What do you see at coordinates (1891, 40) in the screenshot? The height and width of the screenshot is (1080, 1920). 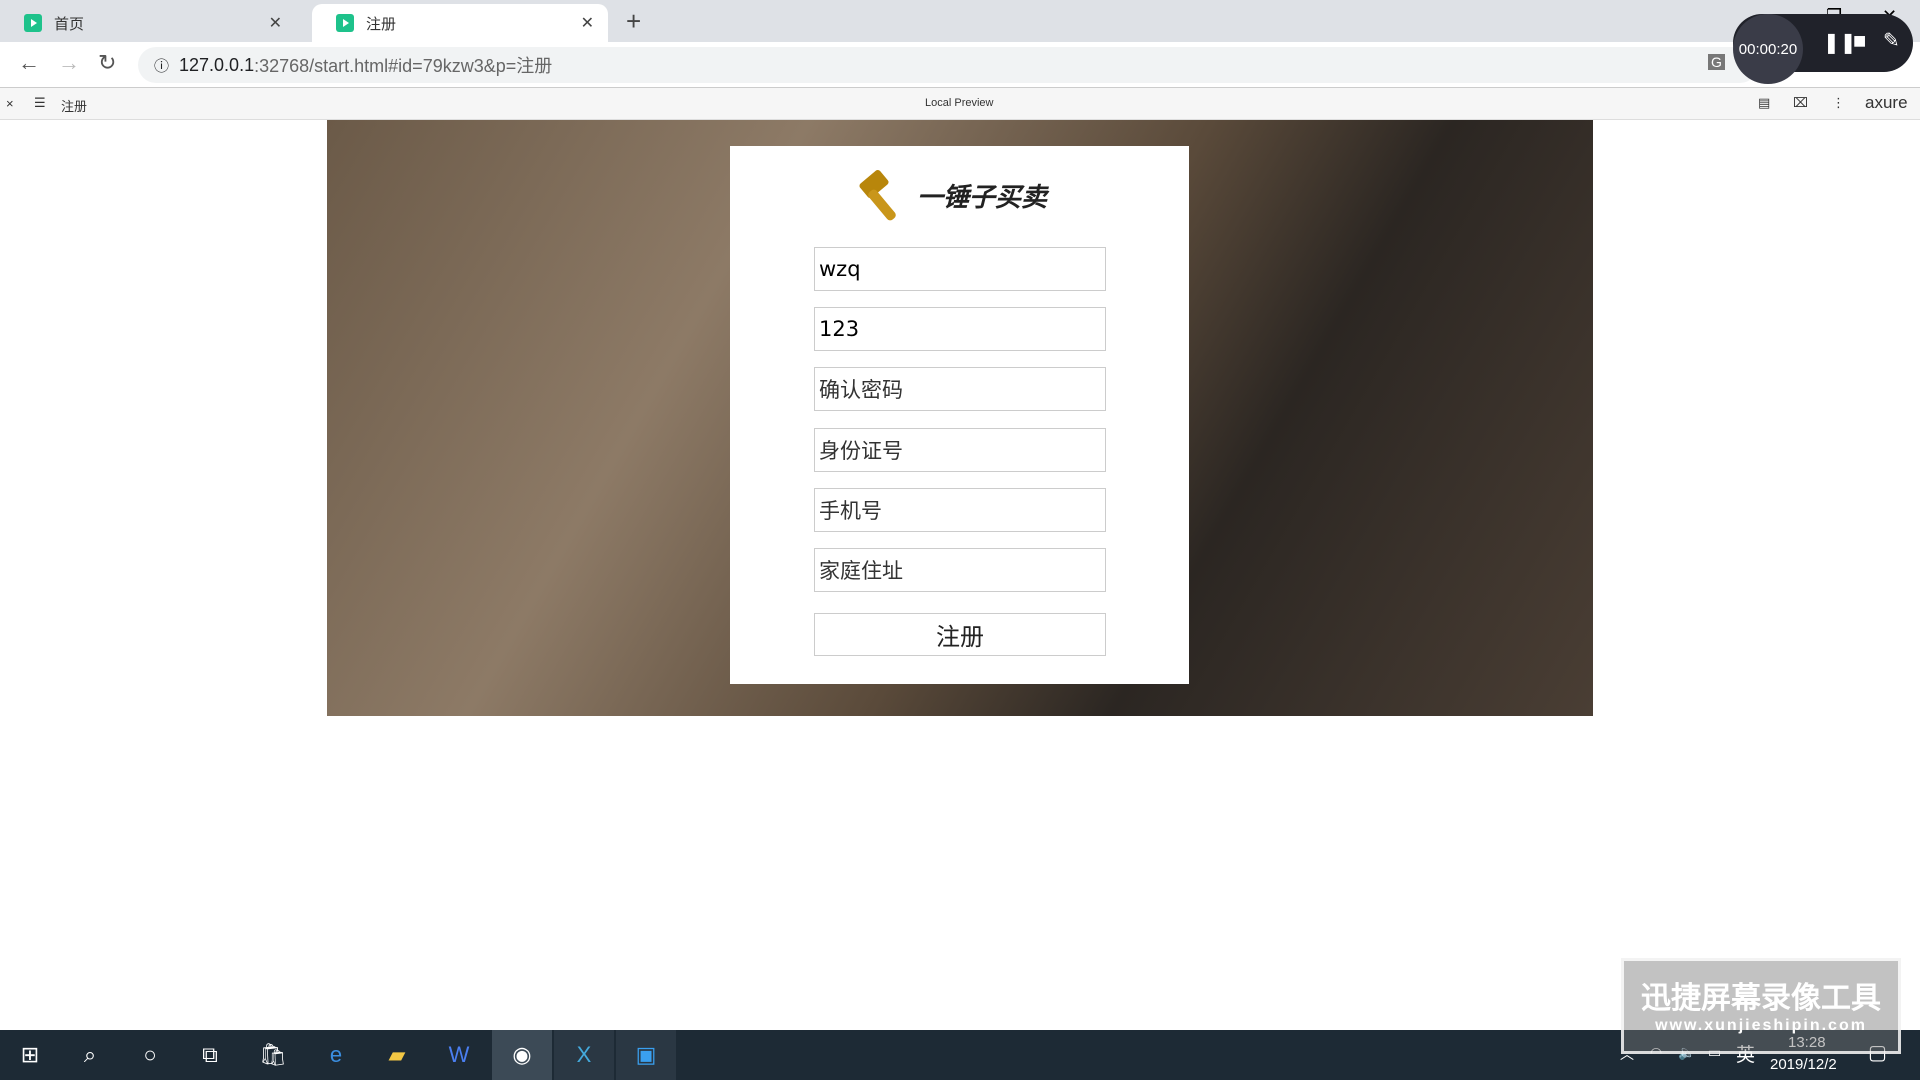 I see `pen-icon: ✎` at bounding box center [1891, 40].